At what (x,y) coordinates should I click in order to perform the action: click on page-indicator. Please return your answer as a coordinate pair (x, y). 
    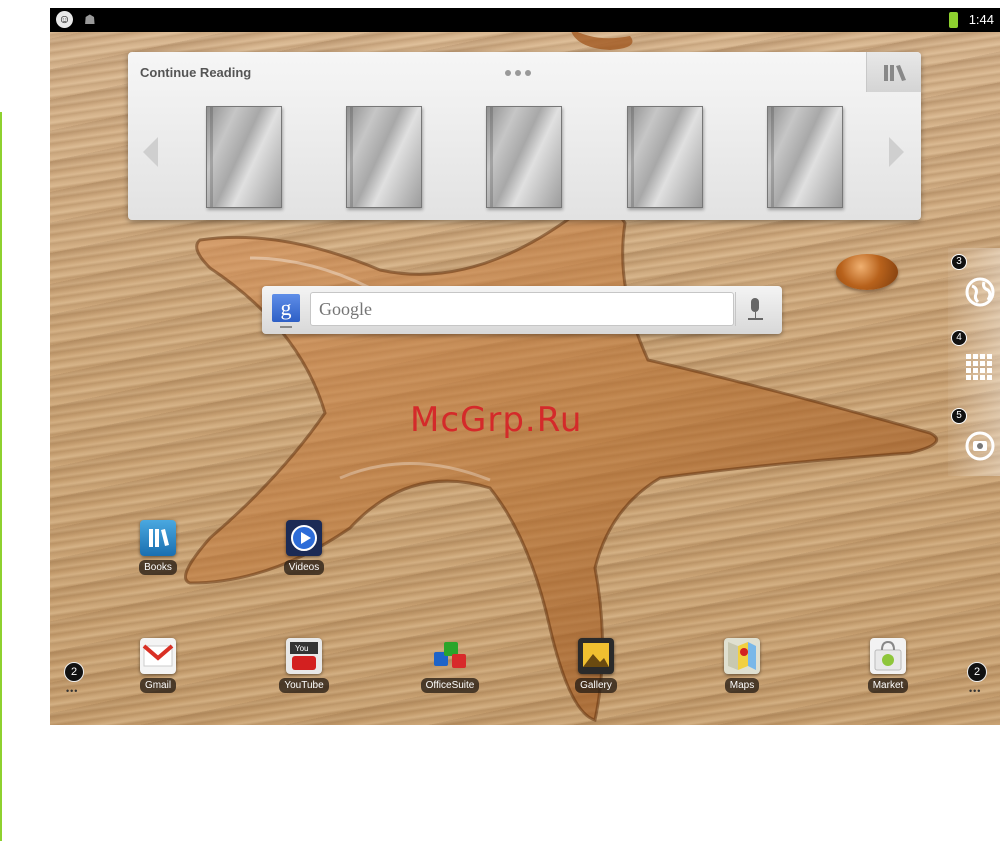
    Looking at the image, I should click on (518, 73).